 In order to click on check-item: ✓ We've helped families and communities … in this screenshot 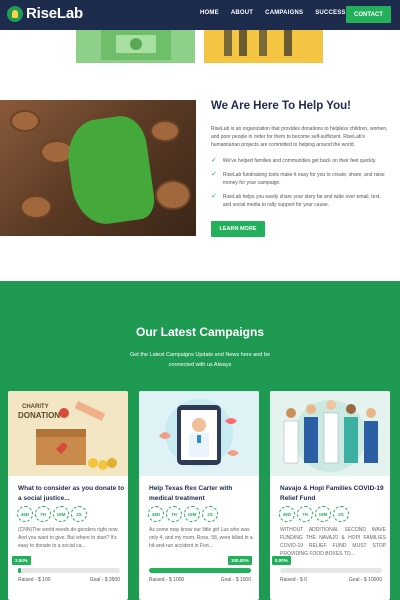, I will do `click(300, 161)`.